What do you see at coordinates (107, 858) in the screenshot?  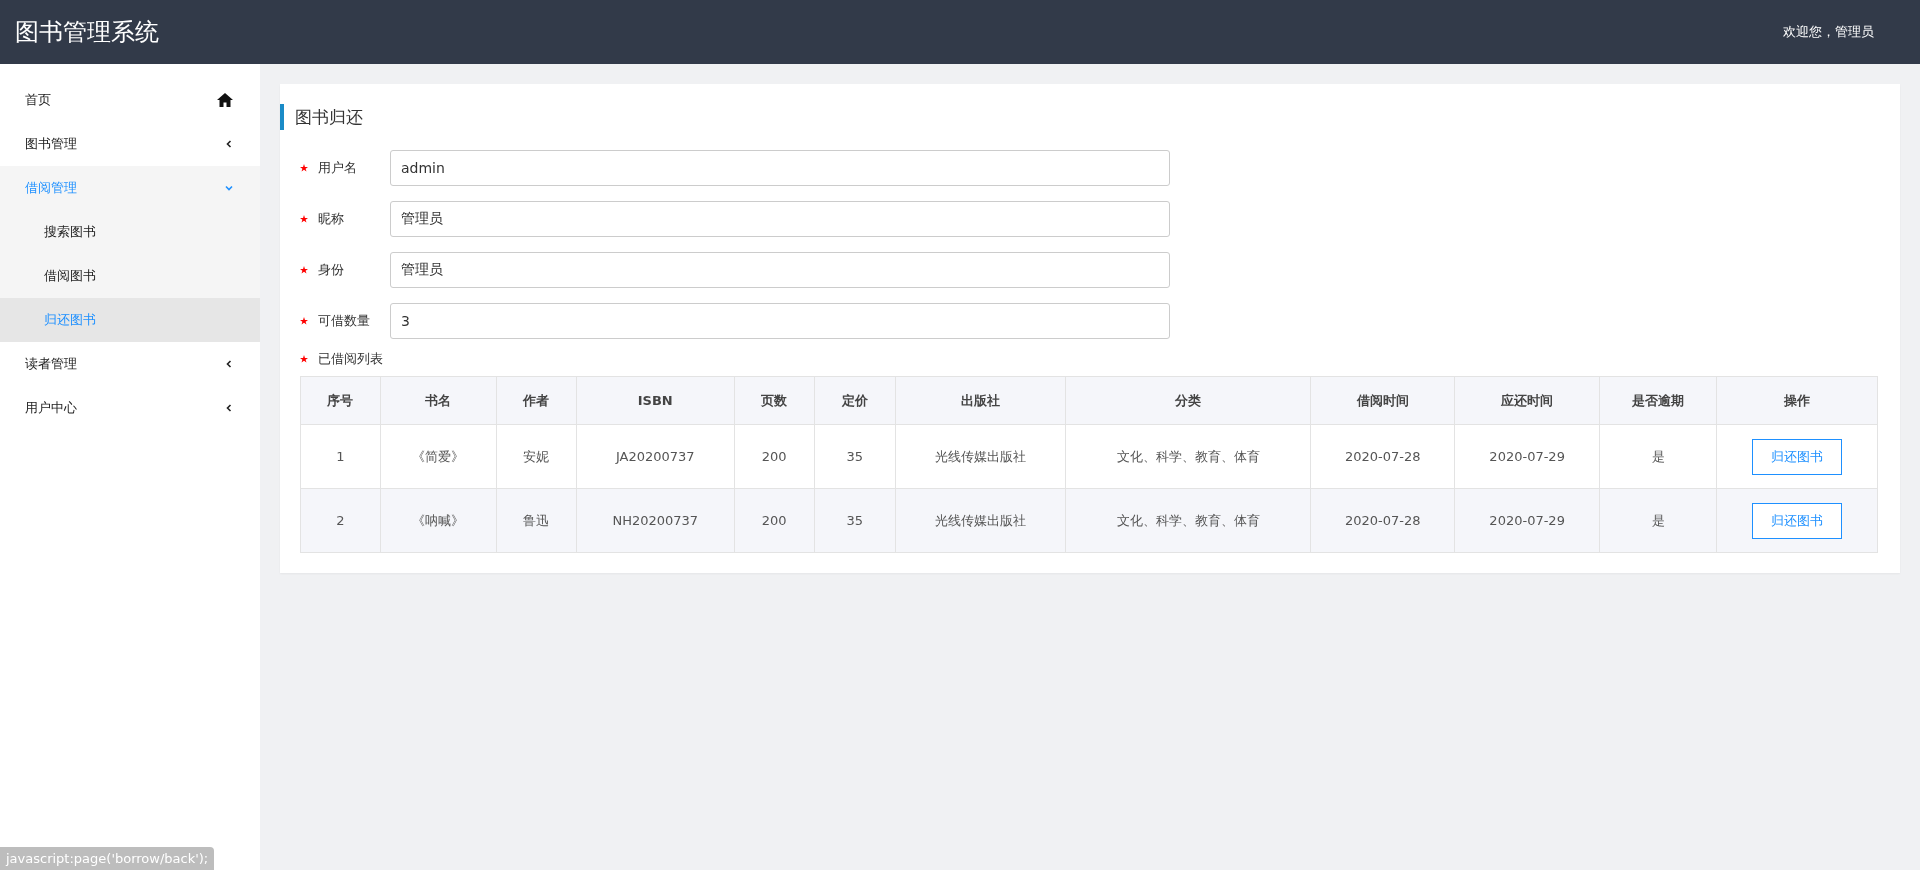 I see `link-status-tooltip: javascript:page('borrow/back');` at bounding box center [107, 858].